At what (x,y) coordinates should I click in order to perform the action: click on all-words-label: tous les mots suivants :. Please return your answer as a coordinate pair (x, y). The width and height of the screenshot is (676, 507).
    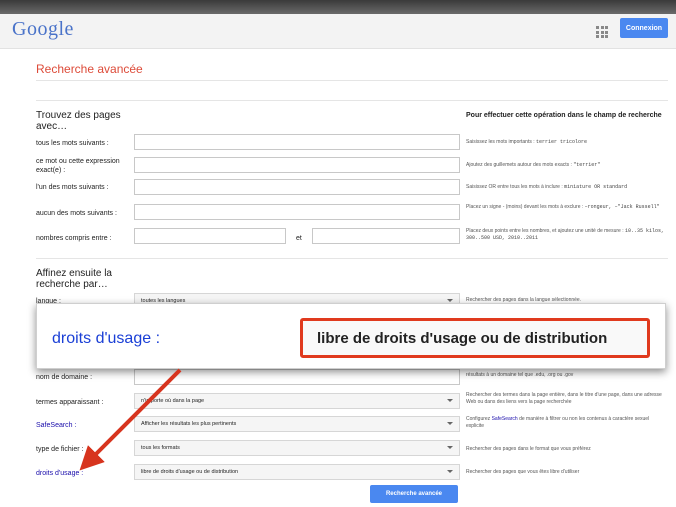
    Looking at the image, I should click on (72, 143).